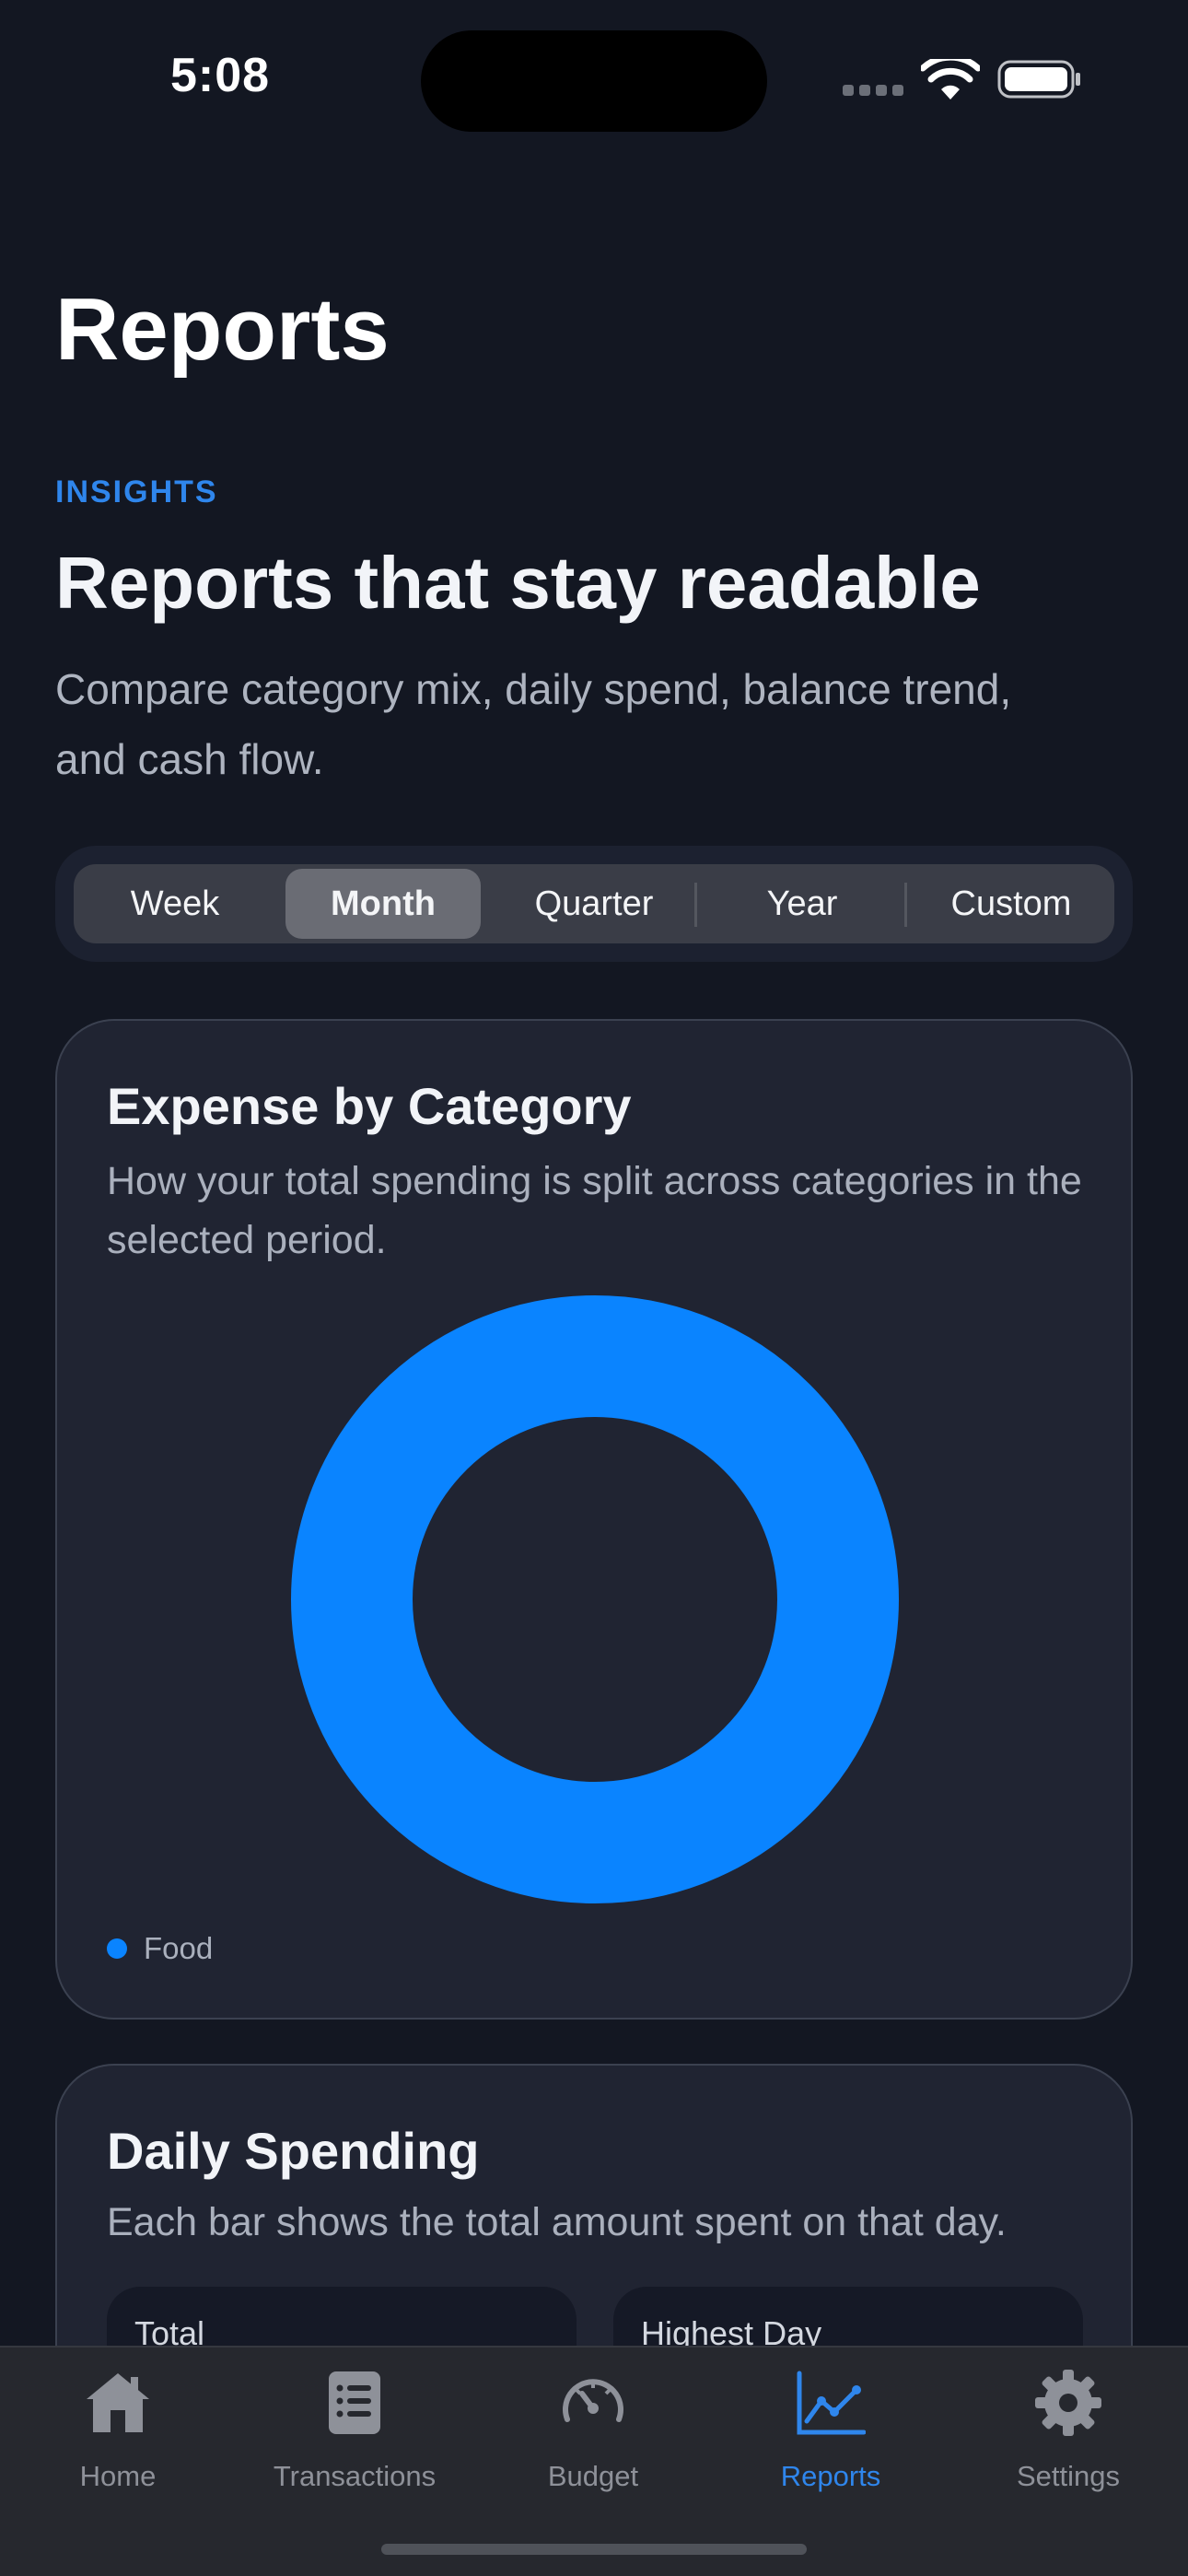  I want to click on period-selector-container: Week Month Quarter Year Custom, so click(594, 904).